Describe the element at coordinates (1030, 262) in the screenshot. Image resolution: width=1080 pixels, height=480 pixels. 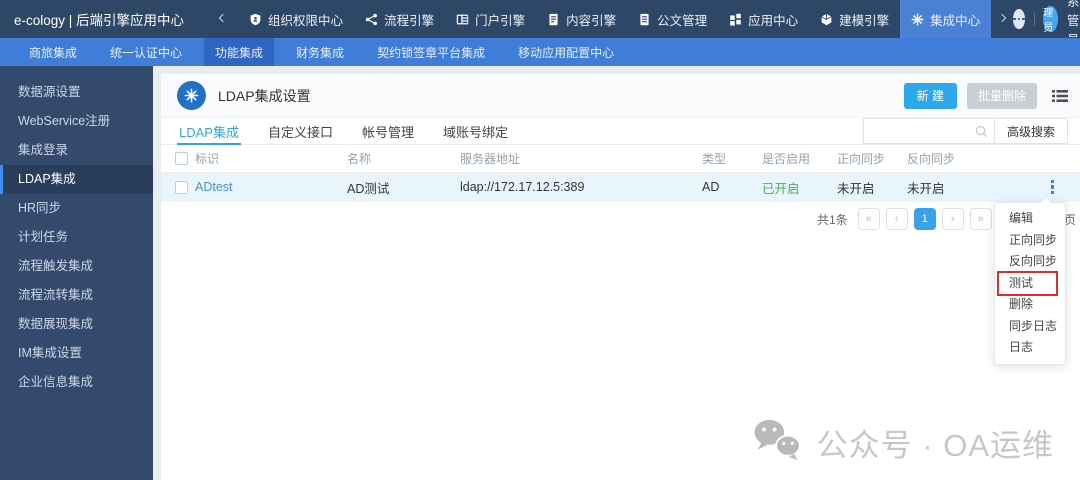
I see `menu-item-reverse-sync: 反向同步` at that location.